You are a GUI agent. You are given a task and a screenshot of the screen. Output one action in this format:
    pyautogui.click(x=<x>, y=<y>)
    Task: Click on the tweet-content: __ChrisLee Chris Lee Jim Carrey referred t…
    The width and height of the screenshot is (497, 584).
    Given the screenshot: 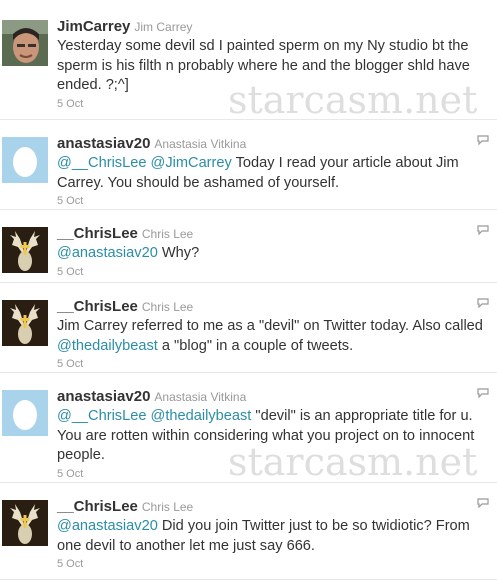 What is the action you would take?
    pyautogui.click(x=274, y=334)
    